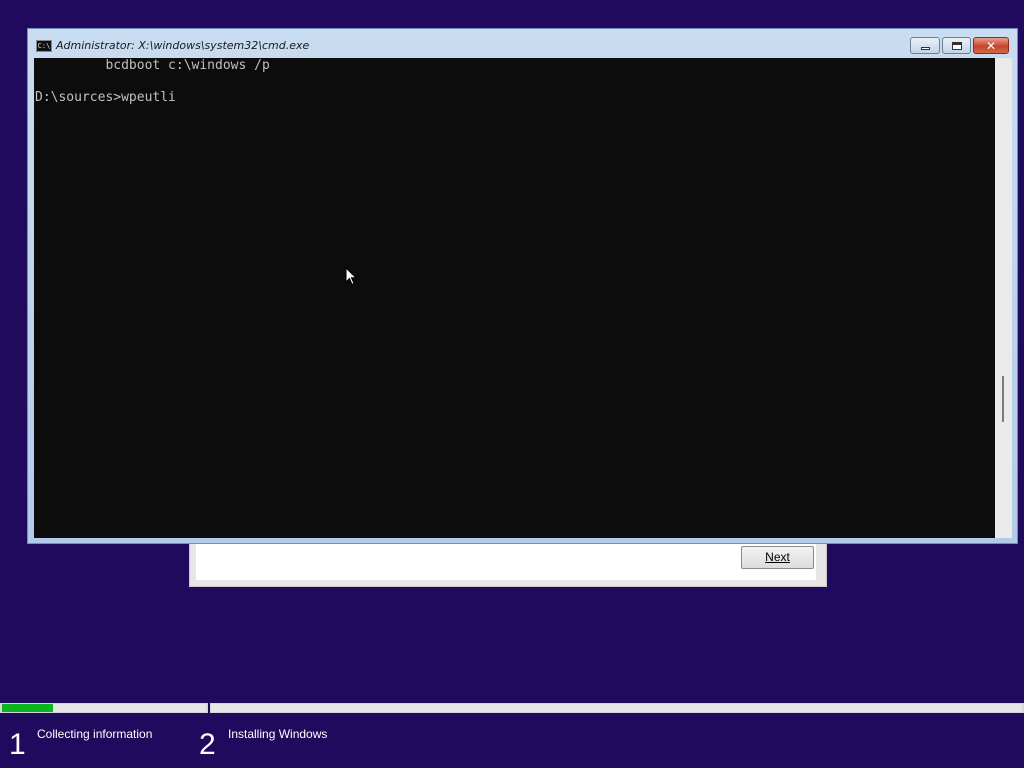 This screenshot has height=768, width=1024. Describe the element at coordinates (616, 708) in the screenshot. I see `progress-segment-installing` at that location.